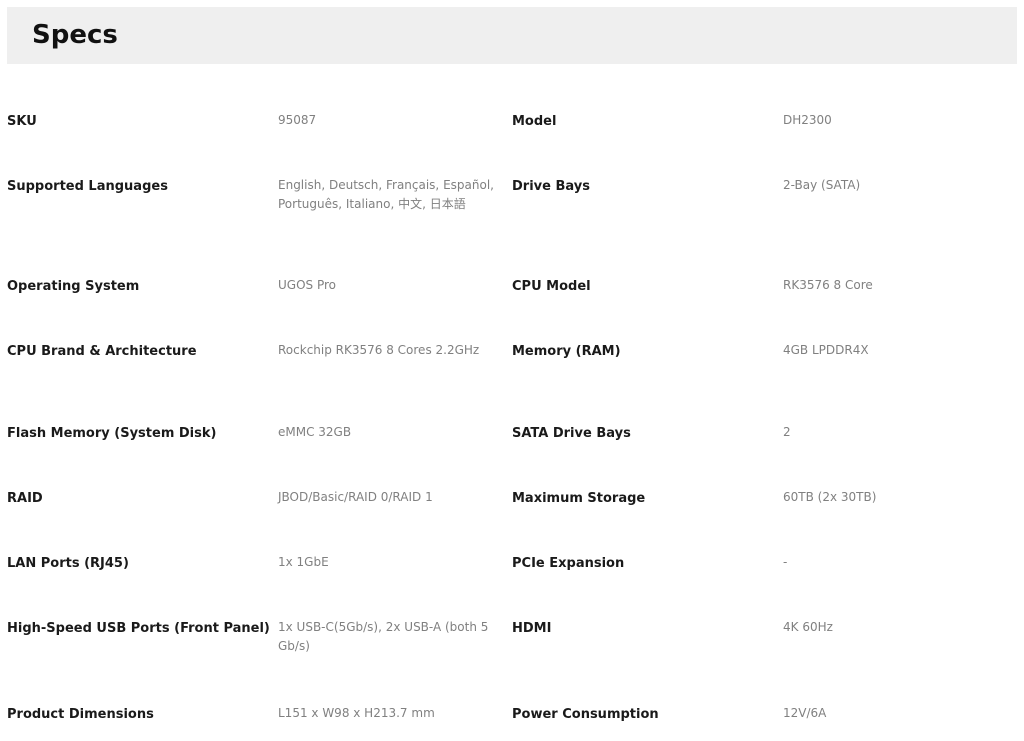 This screenshot has height=741, width=1024. I want to click on spec-label: SATA Drive Bays, so click(571, 433).